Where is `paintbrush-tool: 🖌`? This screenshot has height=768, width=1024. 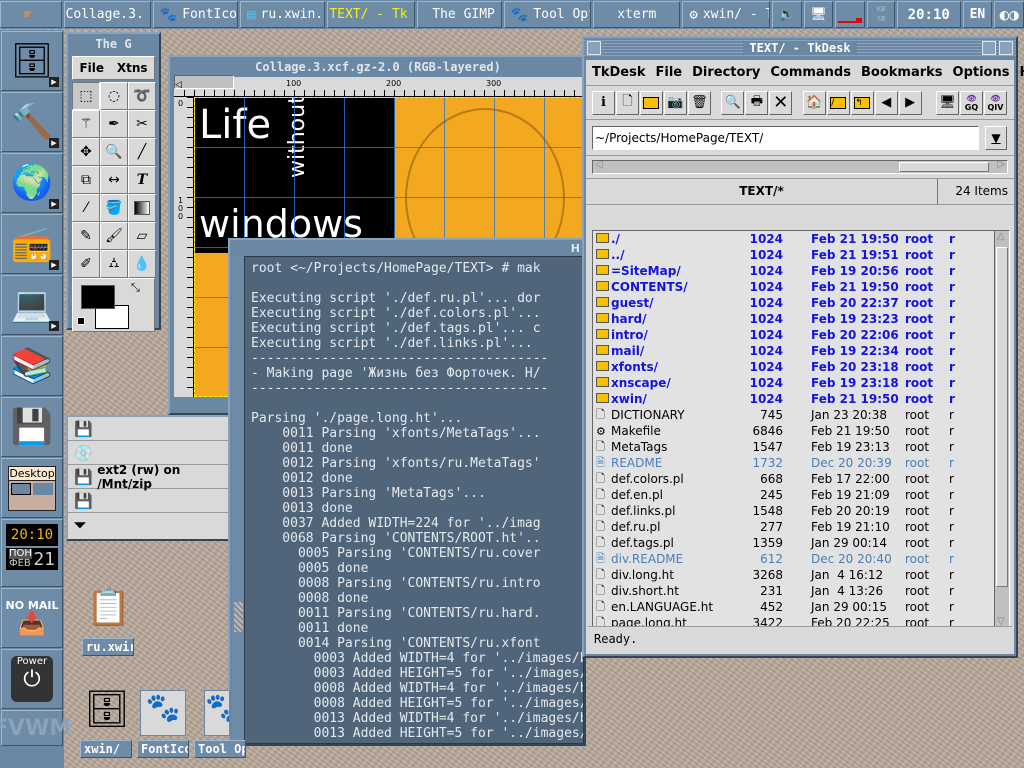
paintbrush-tool: 🖌 is located at coordinates (114, 236).